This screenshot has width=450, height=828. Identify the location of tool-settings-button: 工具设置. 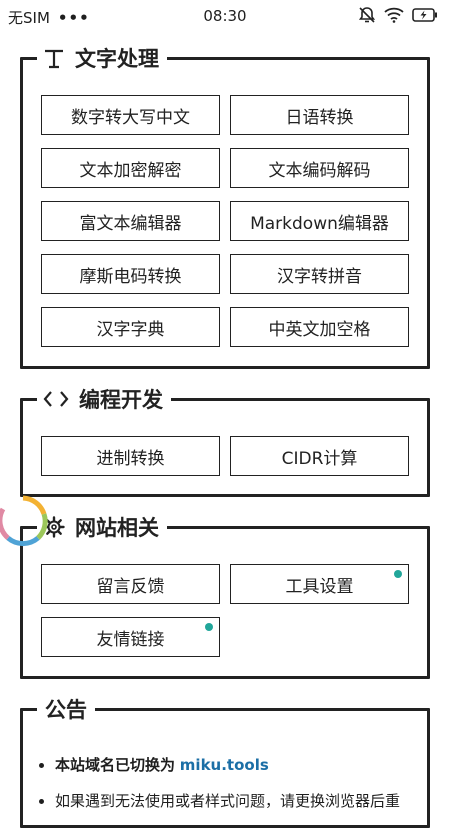
(319, 584).